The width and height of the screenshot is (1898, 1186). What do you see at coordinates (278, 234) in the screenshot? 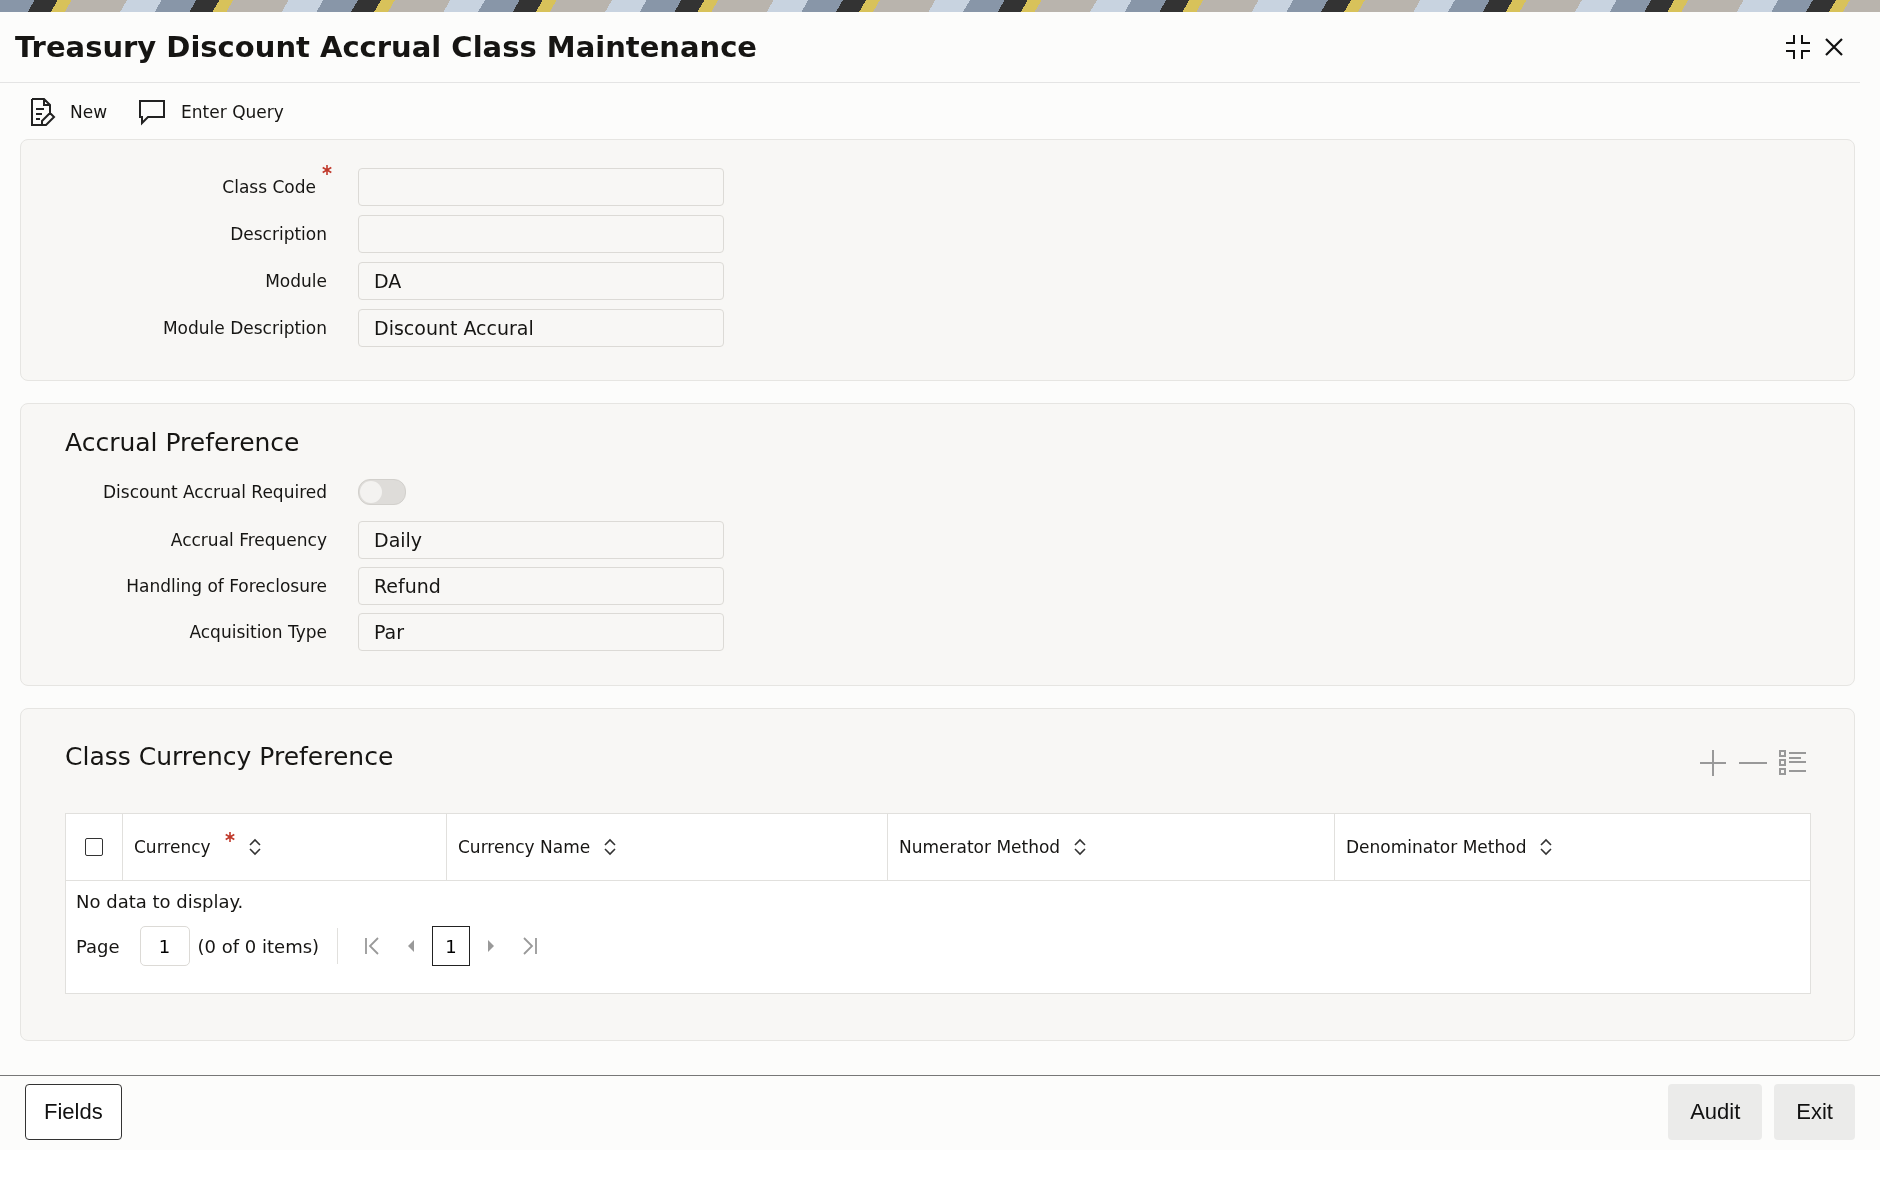
I see `field-label: Description` at bounding box center [278, 234].